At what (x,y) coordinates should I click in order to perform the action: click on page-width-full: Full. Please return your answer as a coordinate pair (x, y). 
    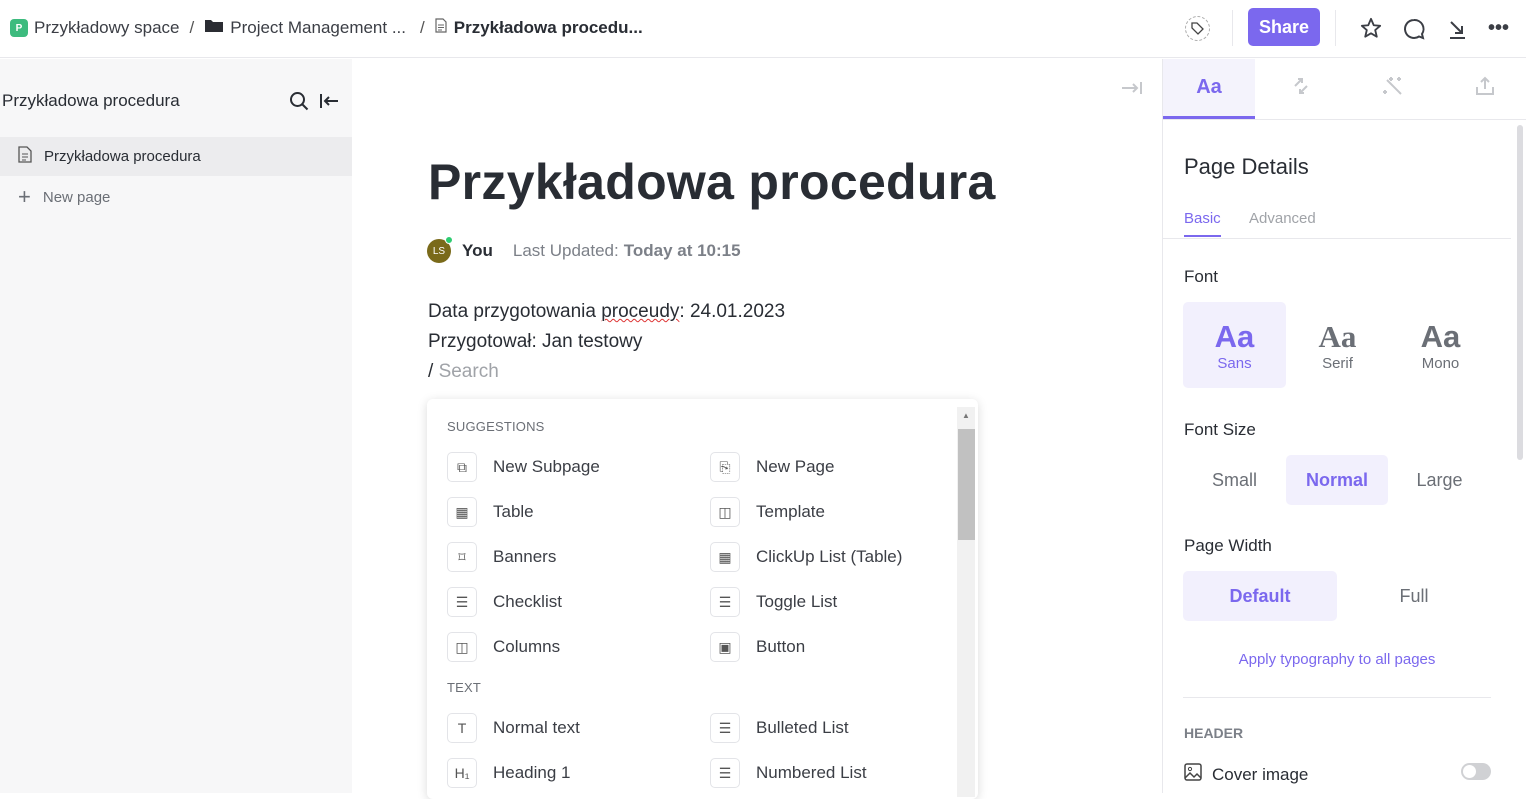
    Looking at the image, I should click on (1414, 596).